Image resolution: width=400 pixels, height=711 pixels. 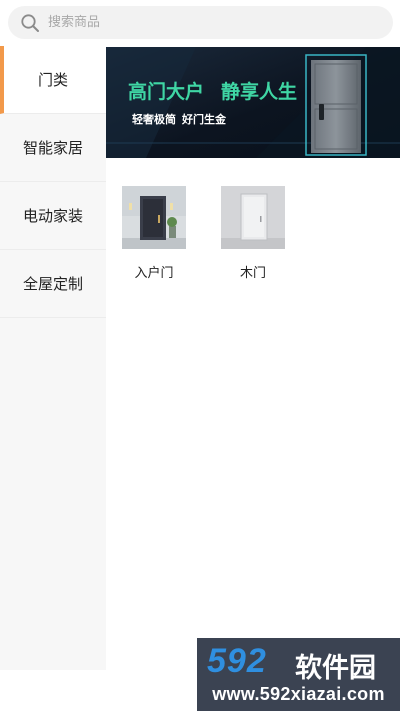 I want to click on watermark-logo: 592 软件园, so click(x=299, y=663).